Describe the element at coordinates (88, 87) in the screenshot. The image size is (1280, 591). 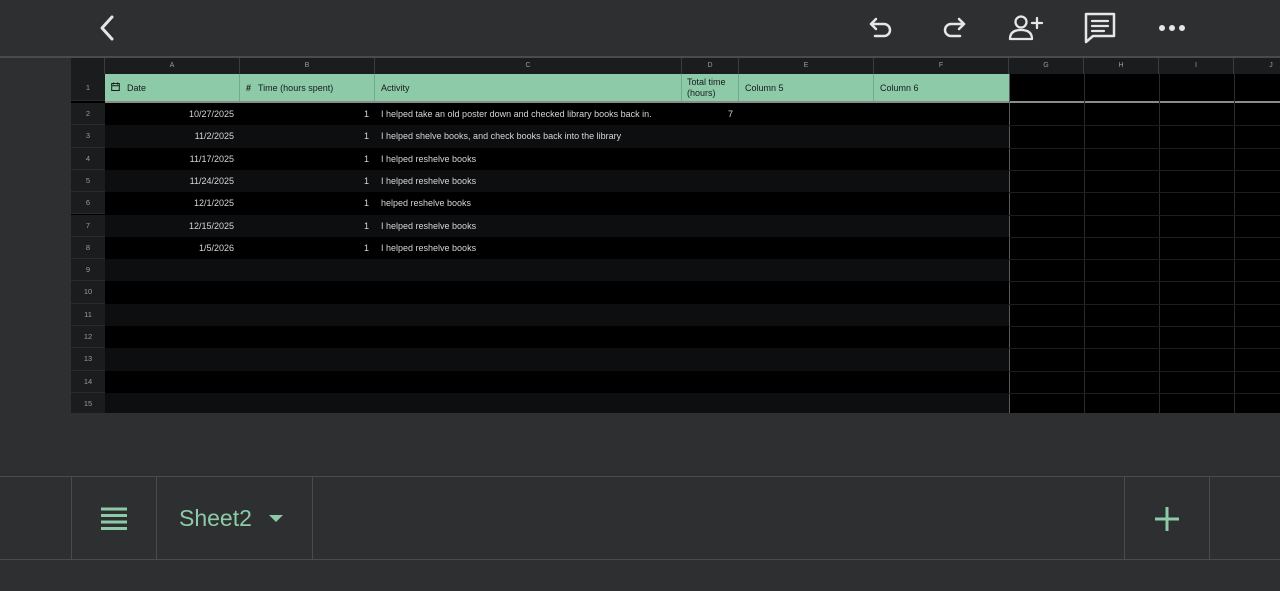
I see `row-number: 1` at that location.